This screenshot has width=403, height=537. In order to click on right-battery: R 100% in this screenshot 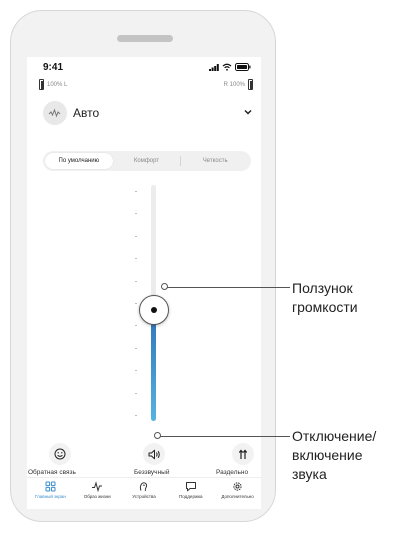, I will do `click(238, 84)`.